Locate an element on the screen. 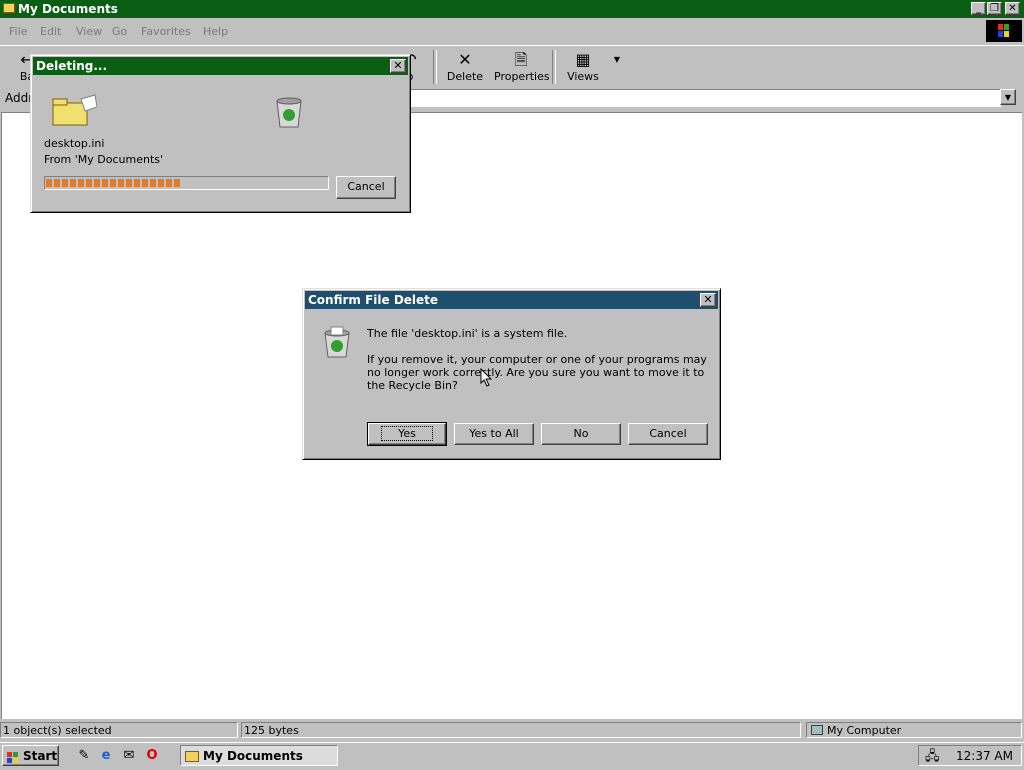 This screenshot has height=770, width=1024. menu-bar: File Edit View Go Favorites Help is located at coordinates (512, 31).